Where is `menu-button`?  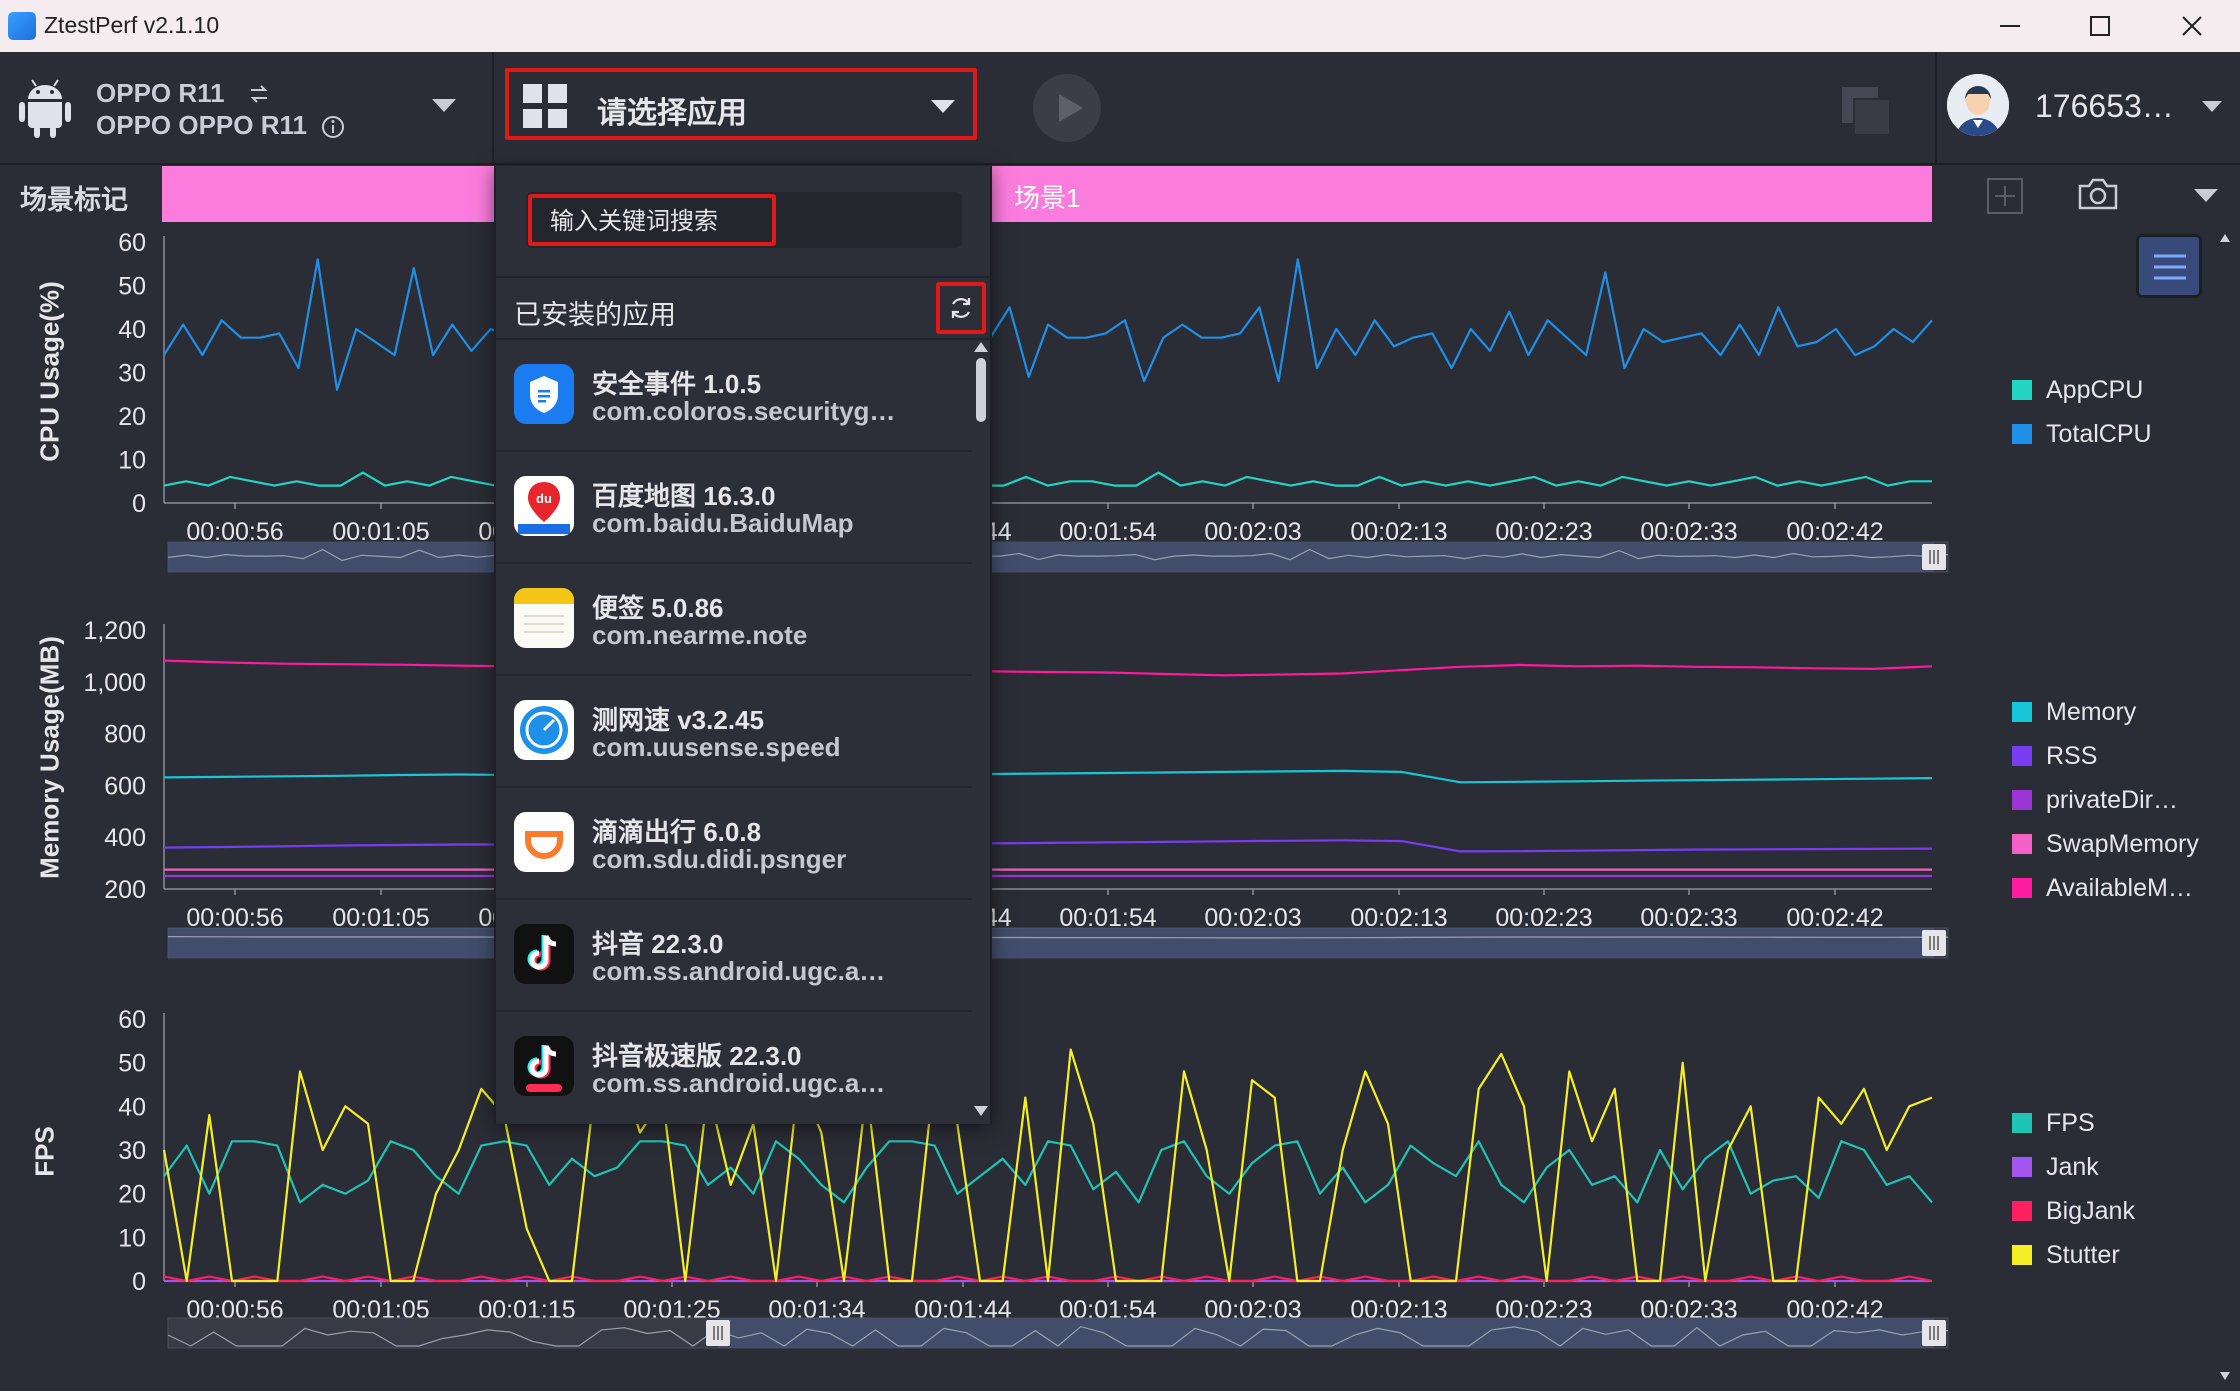 menu-button is located at coordinates (2169, 266).